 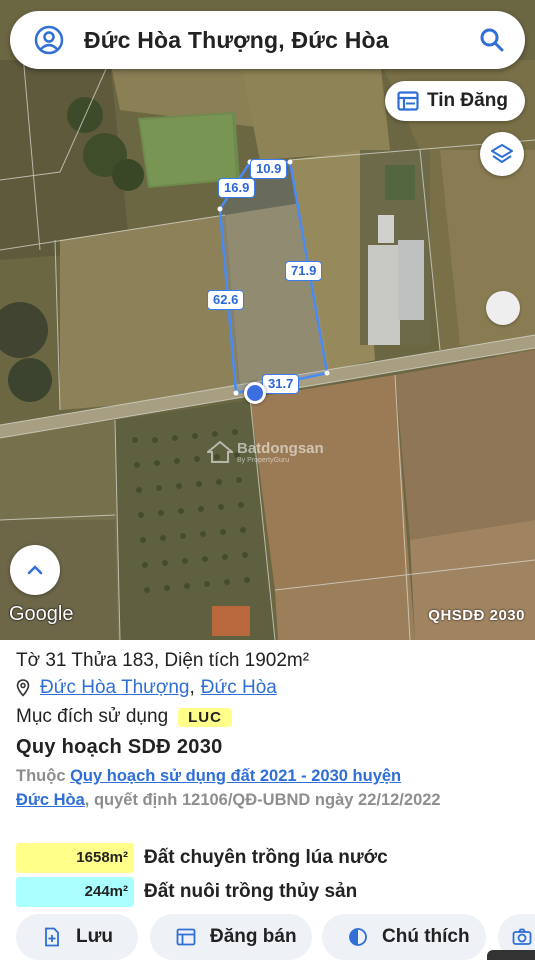 I want to click on listings-label: Tin Đăng, so click(x=467, y=100).